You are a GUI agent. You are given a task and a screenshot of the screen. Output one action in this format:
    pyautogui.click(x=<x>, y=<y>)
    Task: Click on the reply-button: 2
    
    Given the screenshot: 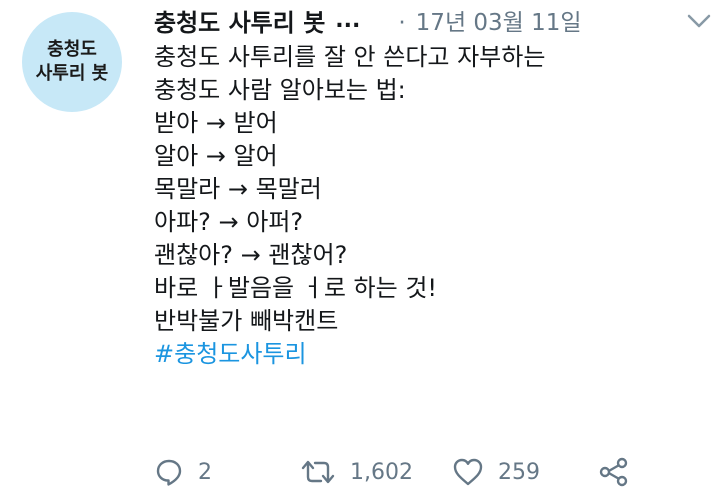 What is the action you would take?
    pyautogui.click(x=227, y=472)
    